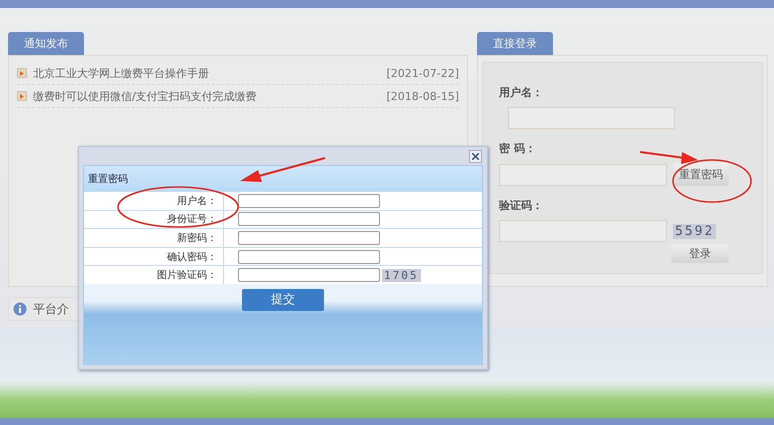 The width and height of the screenshot is (774, 425). What do you see at coordinates (121, 73) in the screenshot?
I see `notice-link: 北京工业大学网上缴费平台操作手册` at bounding box center [121, 73].